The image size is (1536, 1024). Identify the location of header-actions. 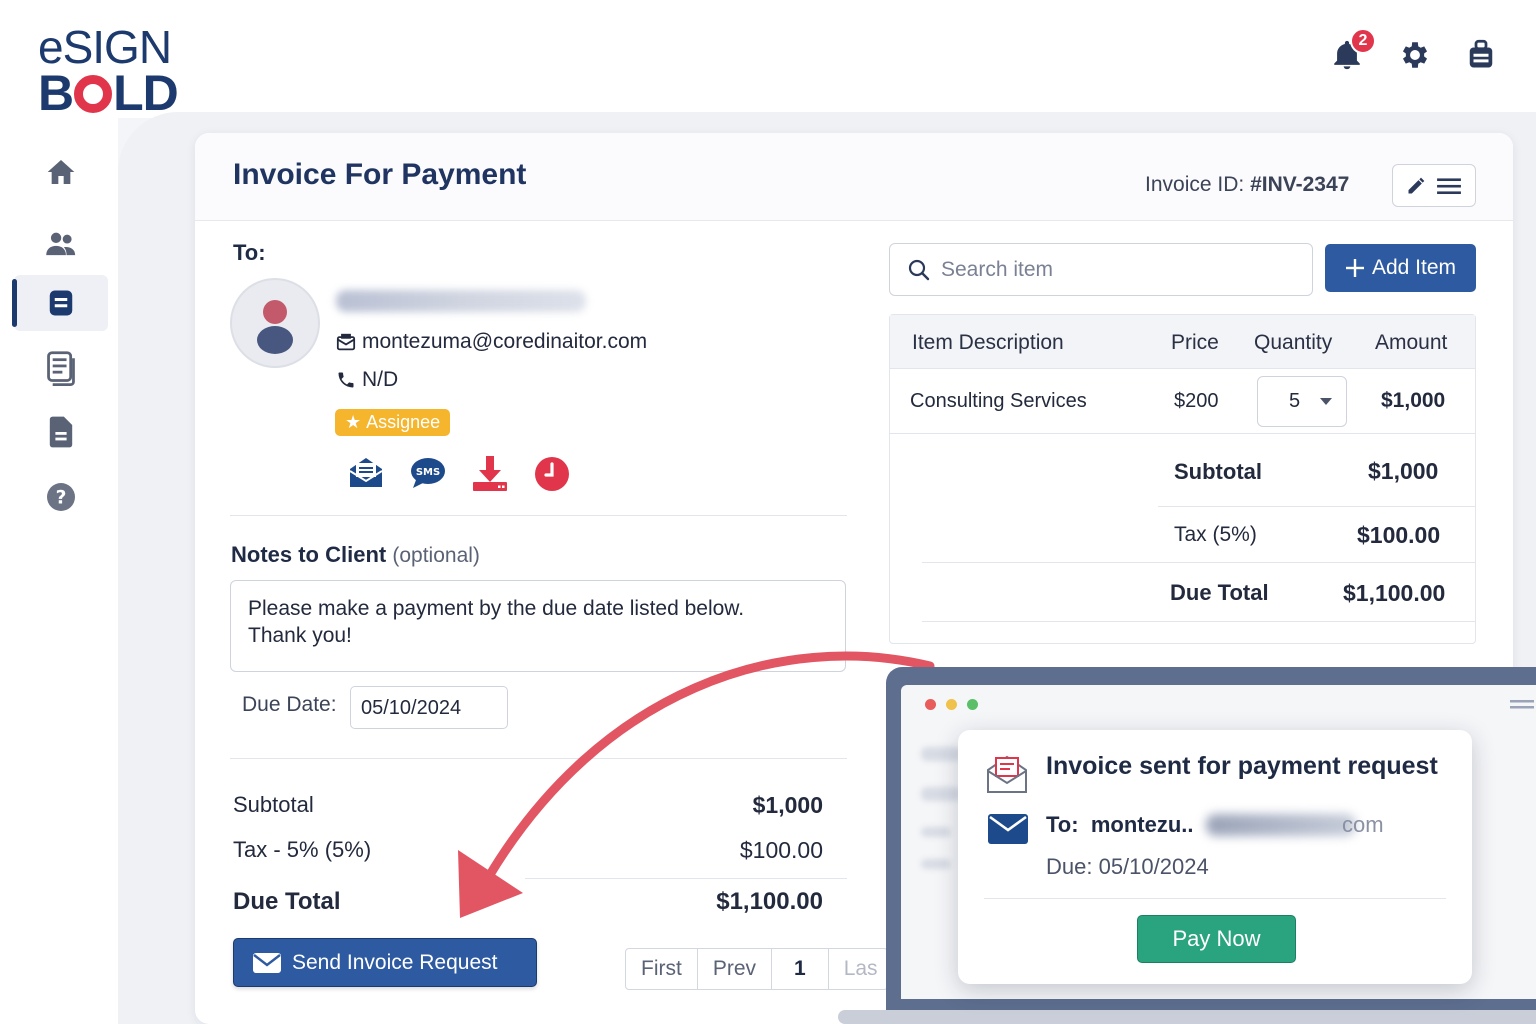
(1434, 185).